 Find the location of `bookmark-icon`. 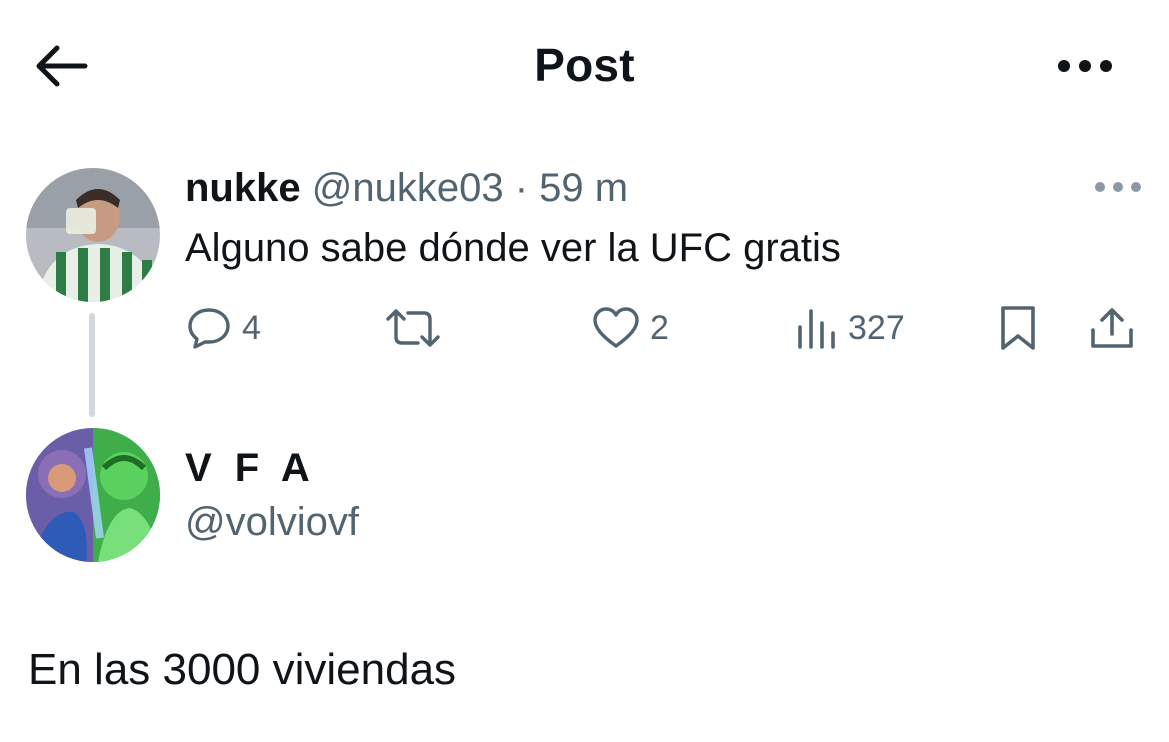

bookmark-icon is located at coordinates (1018, 328).